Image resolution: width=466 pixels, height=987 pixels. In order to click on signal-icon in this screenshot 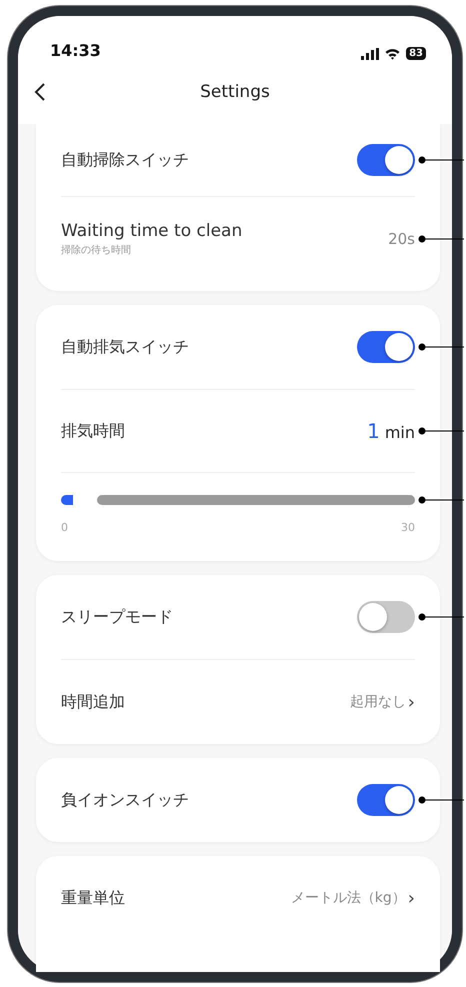, I will do `click(370, 54)`.